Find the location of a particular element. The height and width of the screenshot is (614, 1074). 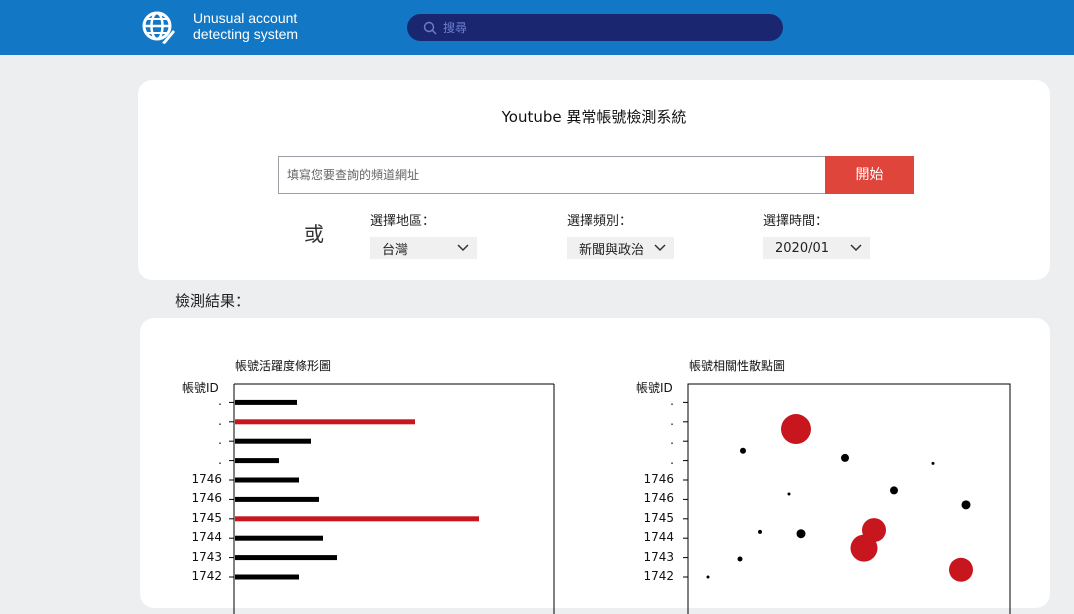

bar-chart-title: 帳號活躍度條形圖 is located at coordinates (283, 366).